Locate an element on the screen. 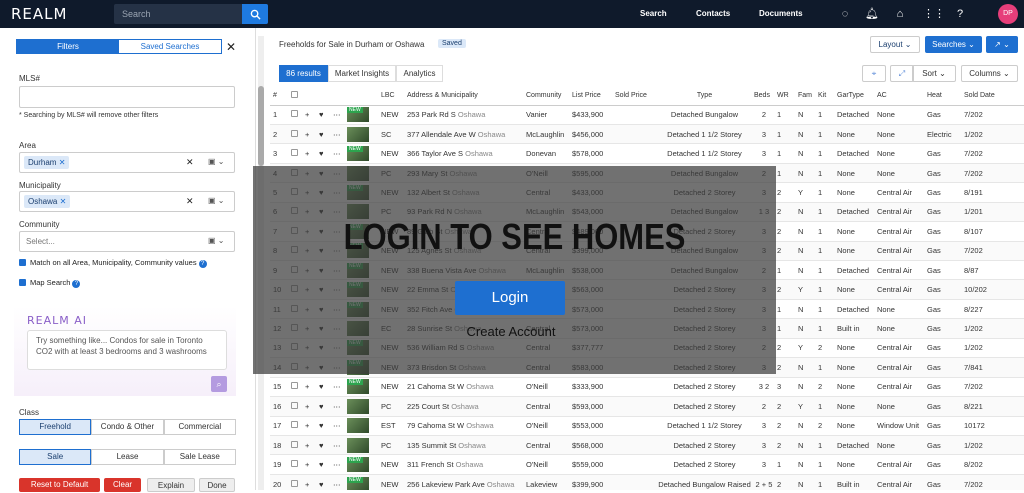  calendar-icon: ▣ ⌄ is located at coordinates (216, 161).